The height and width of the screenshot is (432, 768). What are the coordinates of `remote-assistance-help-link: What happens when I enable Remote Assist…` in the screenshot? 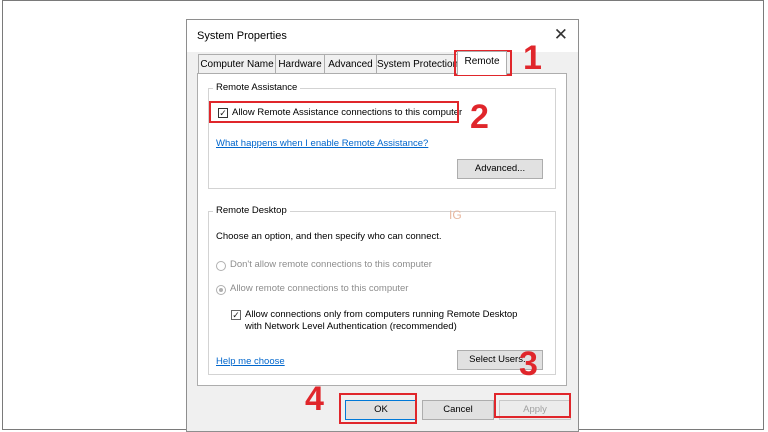 It's located at (322, 143).